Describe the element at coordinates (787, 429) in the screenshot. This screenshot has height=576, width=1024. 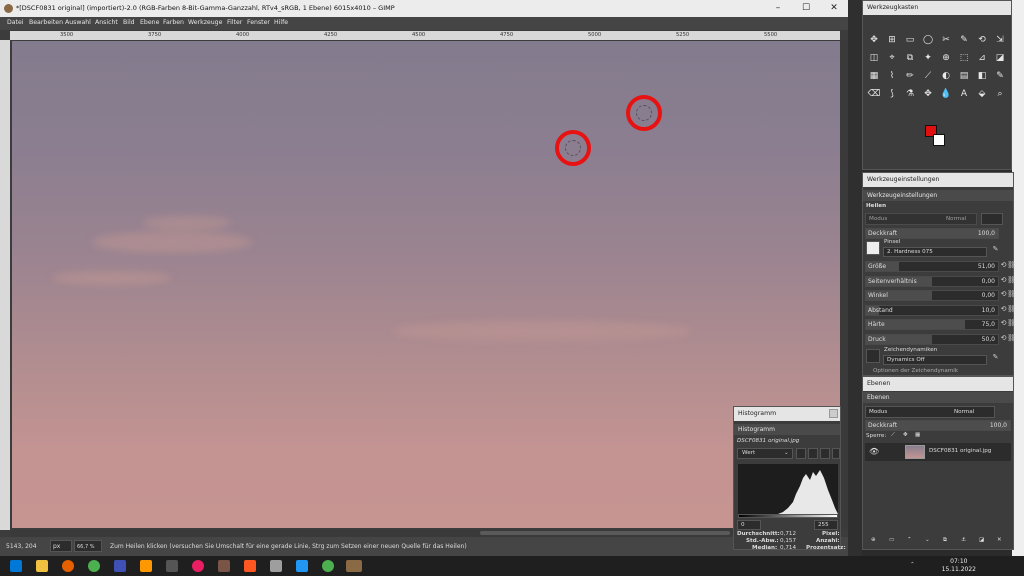
I see `histogram-tab: Histogramm` at that location.